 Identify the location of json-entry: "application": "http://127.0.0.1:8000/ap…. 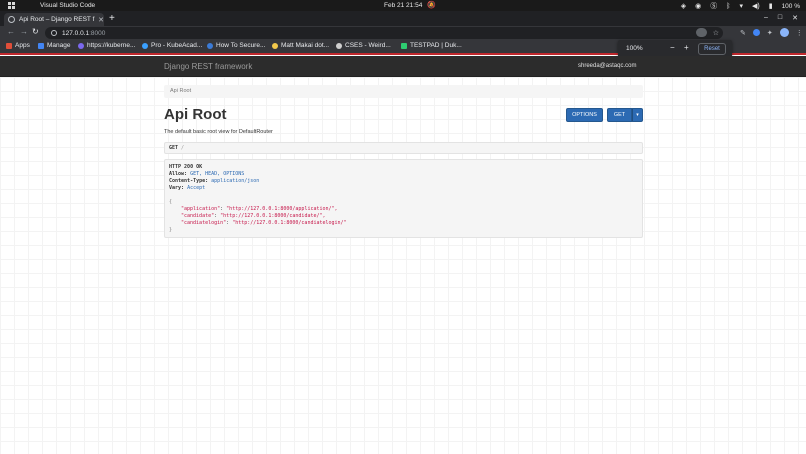
(259, 209).